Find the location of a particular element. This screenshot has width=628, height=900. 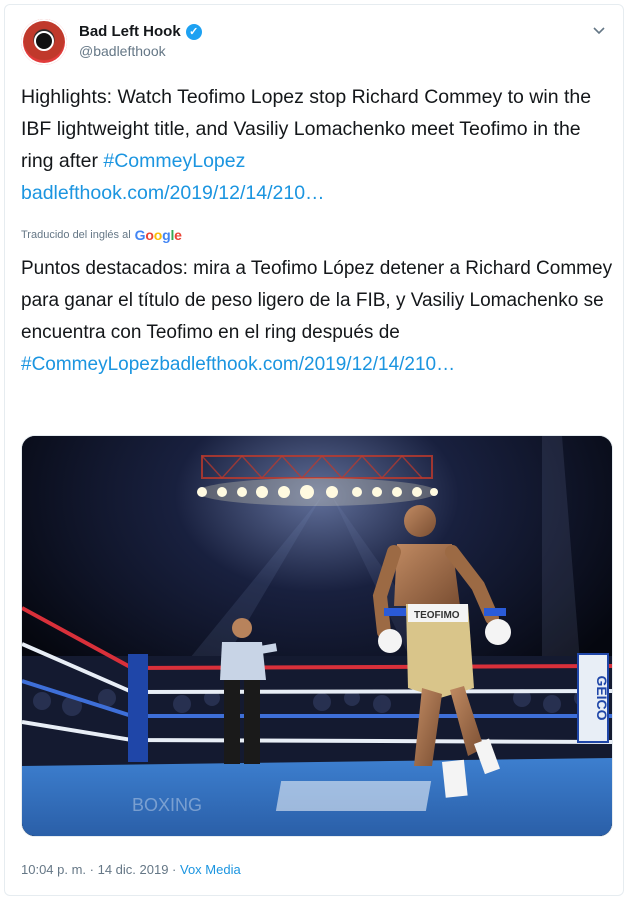

display-name: Bad Left Hook is located at coordinates (130, 31).